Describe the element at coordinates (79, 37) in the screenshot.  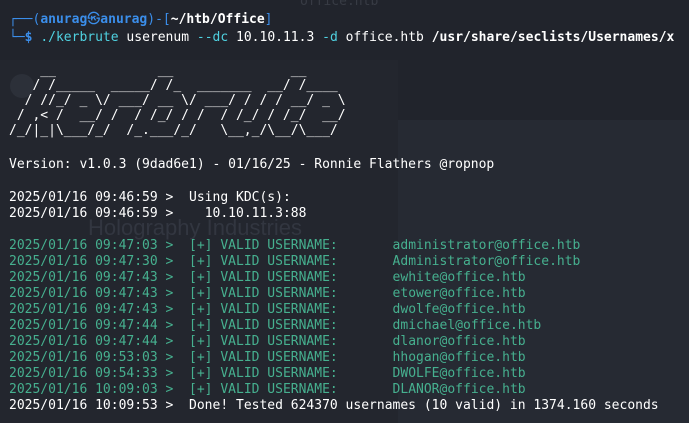
I see `command-program: ./kerbrute` at that location.